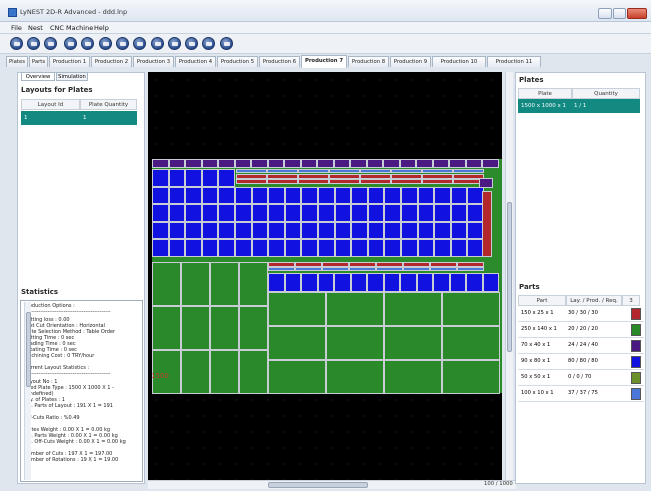  Describe the element at coordinates (605, 13) in the screenshot. I see `minimize-button` at that location.